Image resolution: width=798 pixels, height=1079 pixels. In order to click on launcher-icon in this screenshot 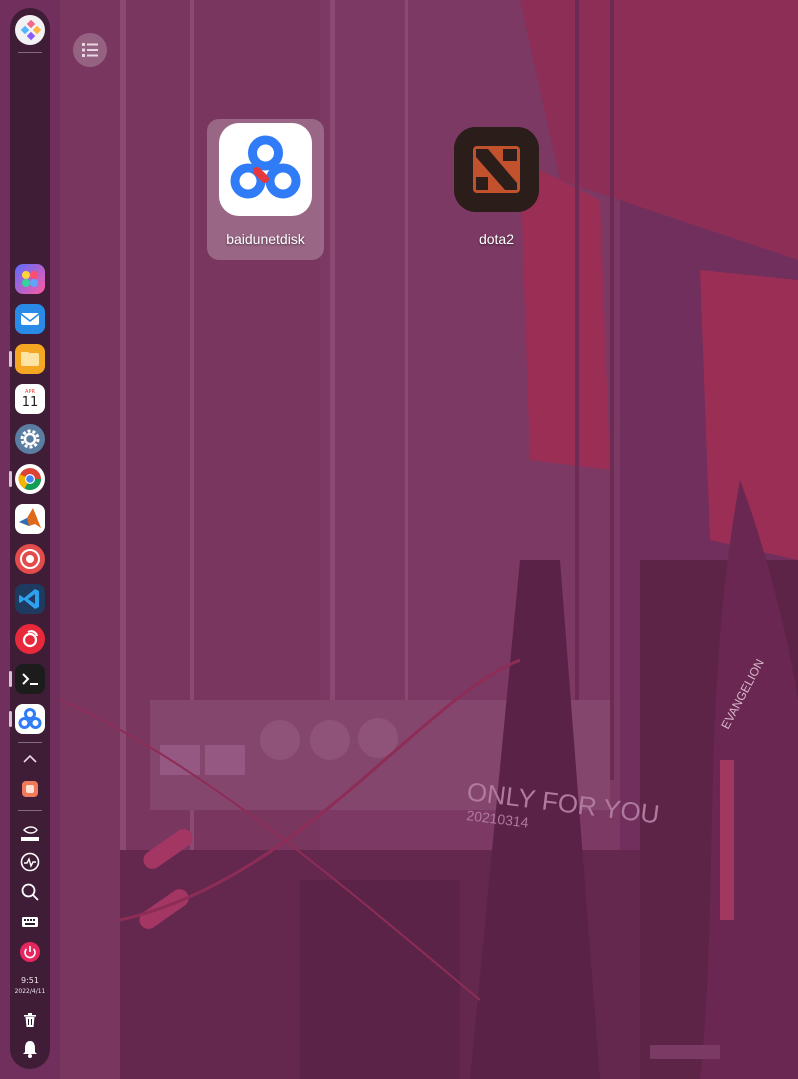, I will do `click(30, 30)`.